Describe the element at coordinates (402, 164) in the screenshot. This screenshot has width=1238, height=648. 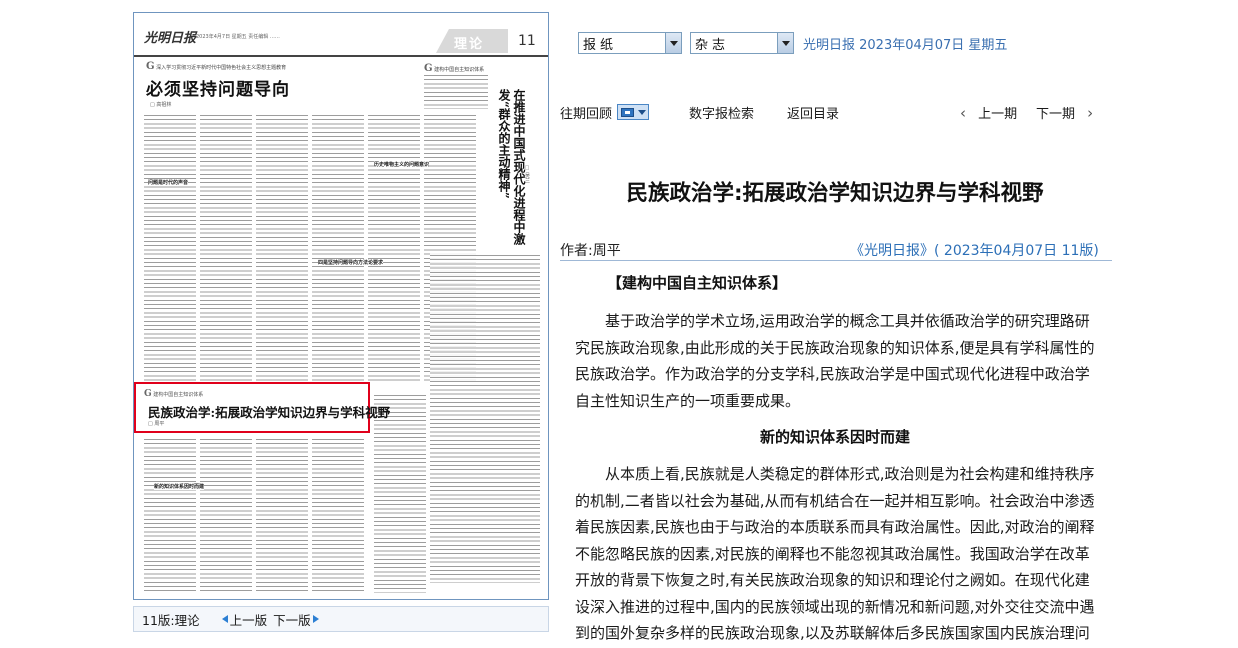
I see `np-subhead: 历史唯物主义的问题意识` at that location.